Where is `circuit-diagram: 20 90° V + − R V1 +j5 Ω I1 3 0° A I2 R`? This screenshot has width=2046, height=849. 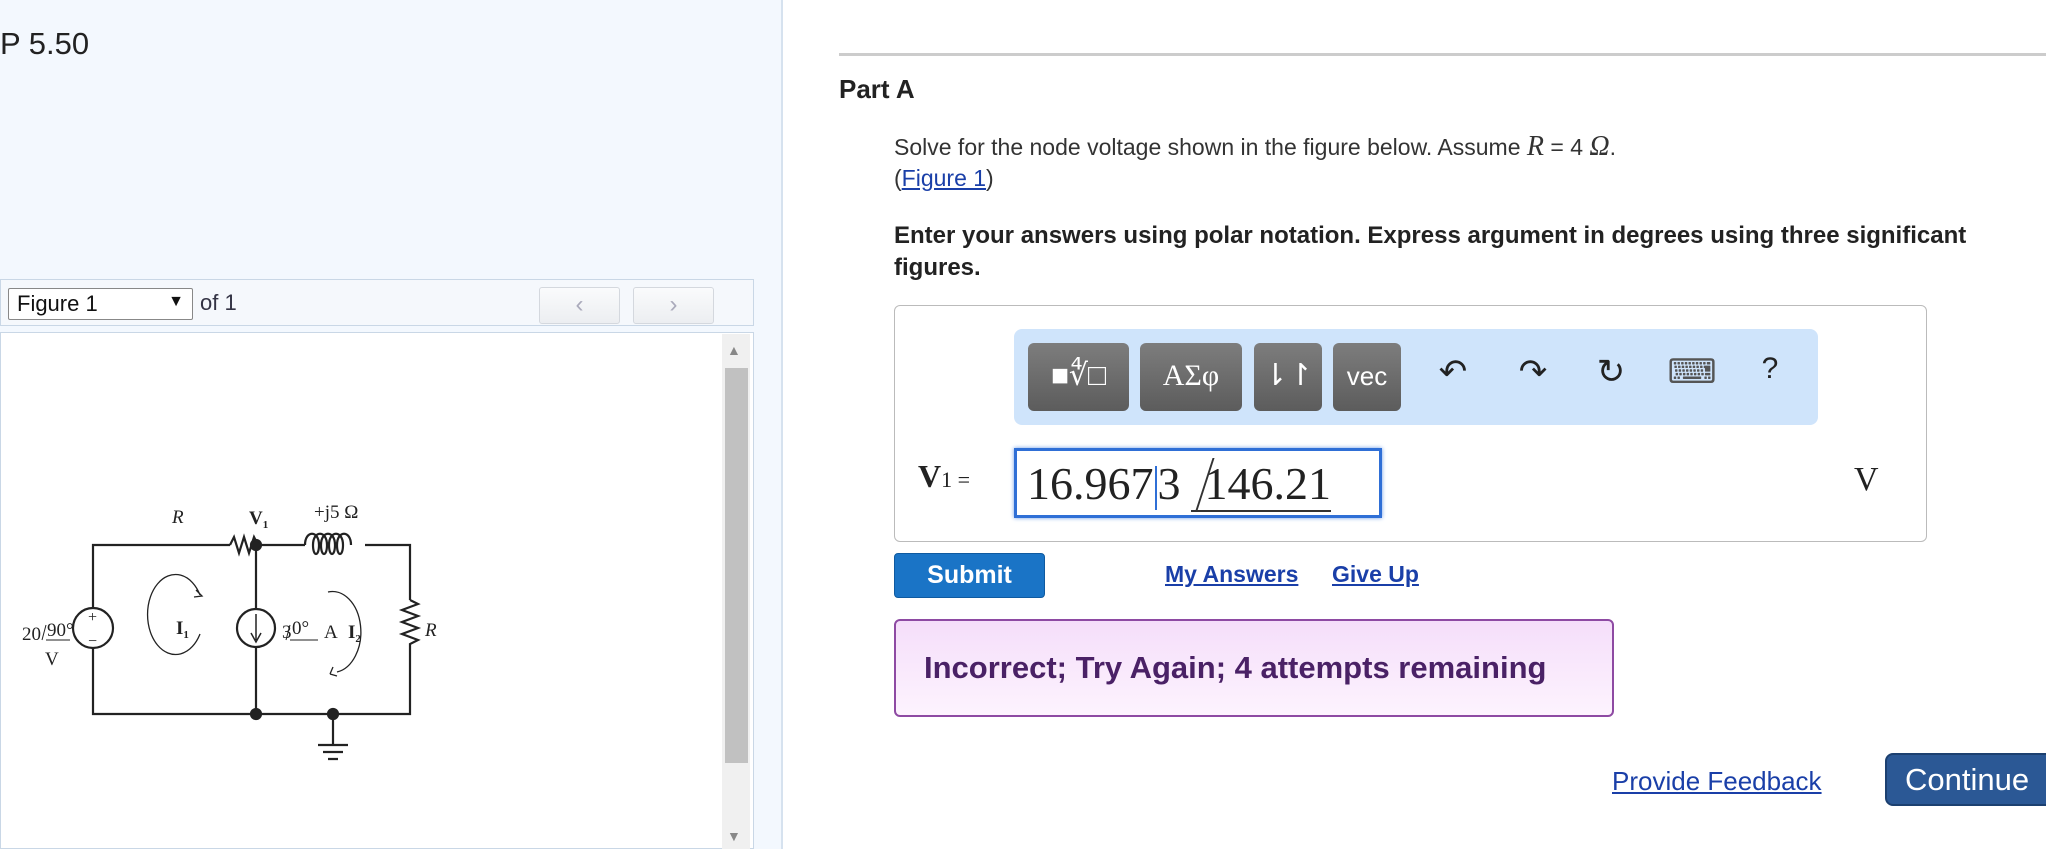
circuit-diagram: 20 90° V + − R V1 +j5 Ω I1 3 0° A I2 R is located at coordinates (229, 631).